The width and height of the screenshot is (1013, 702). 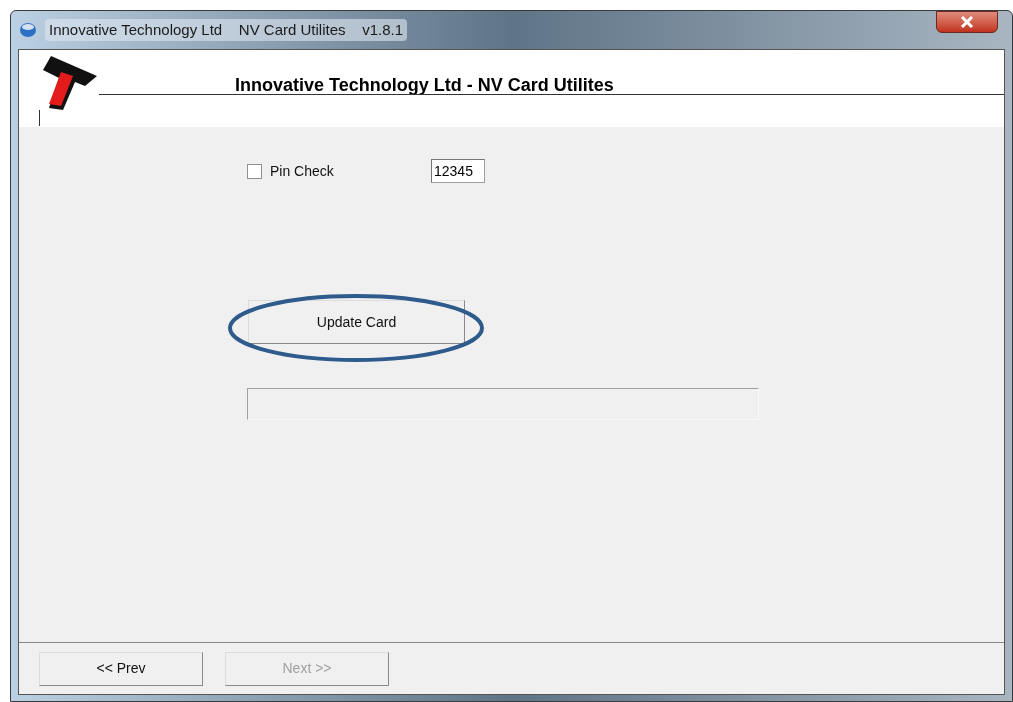 What do you see at coordinates (254, 171) in the screenshot?
I see `pin-check-checkbox` at bounding box center [254, 171].